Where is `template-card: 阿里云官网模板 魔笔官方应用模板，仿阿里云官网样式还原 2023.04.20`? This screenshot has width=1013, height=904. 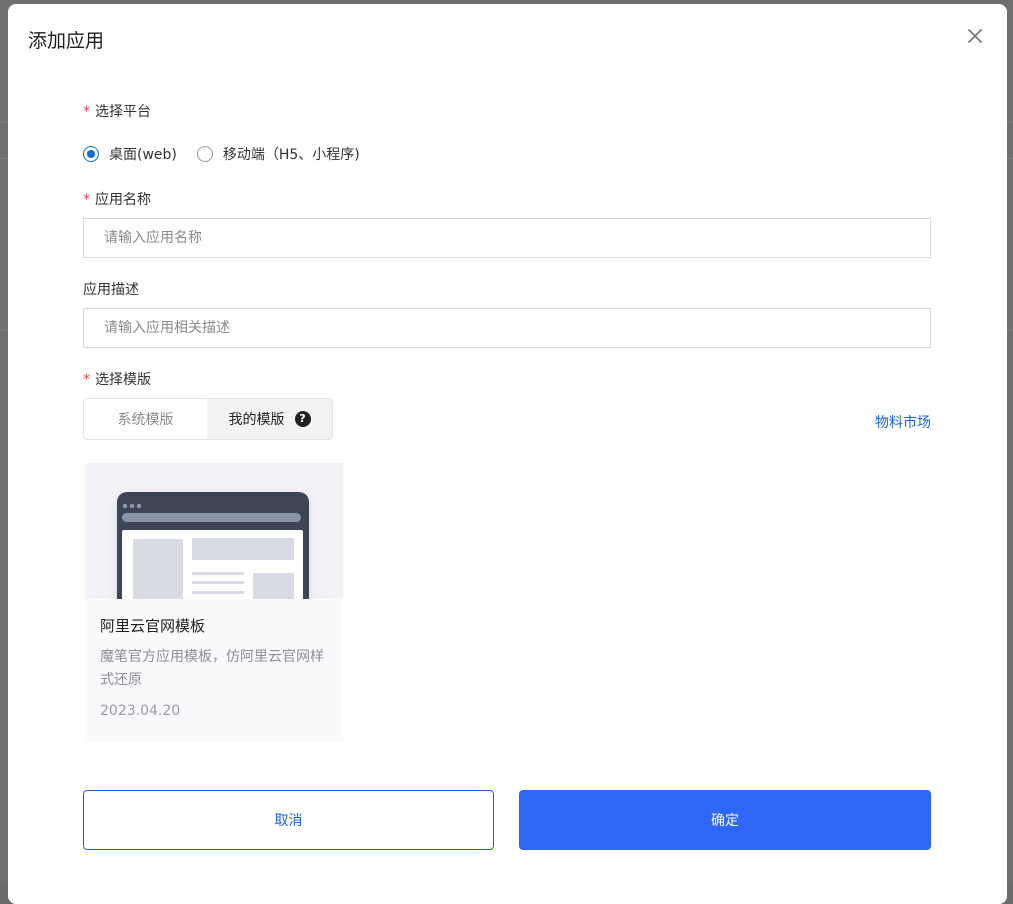
template-card: 阿里云官网模板 魔笔官方应用模板，仿阿里云官网样式还原 2023.04.20 is located at coordinates (214, 602).